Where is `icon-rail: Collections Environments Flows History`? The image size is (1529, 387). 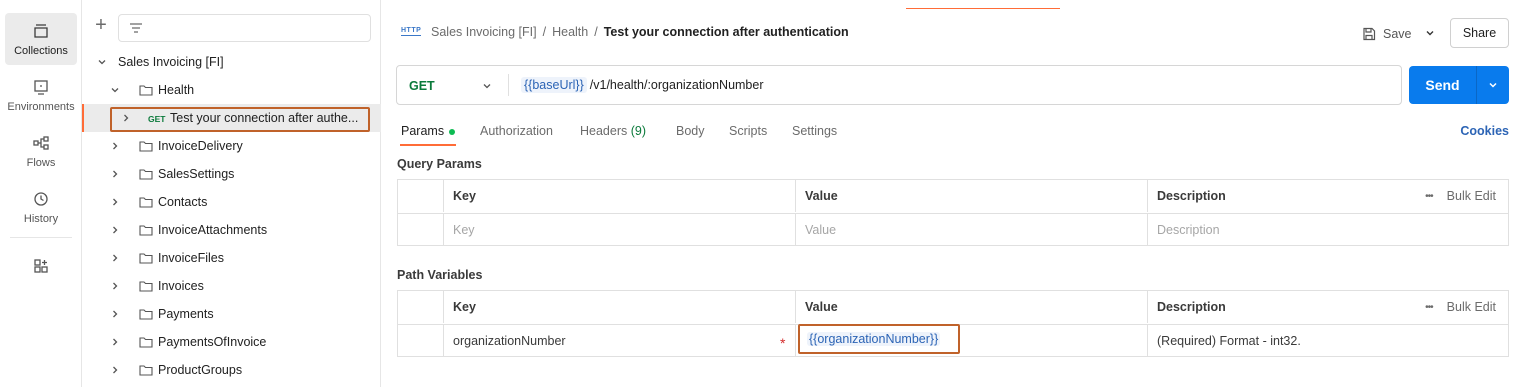
icon-rail: Collections Environments Flows History is located at coordinates (41, 193).